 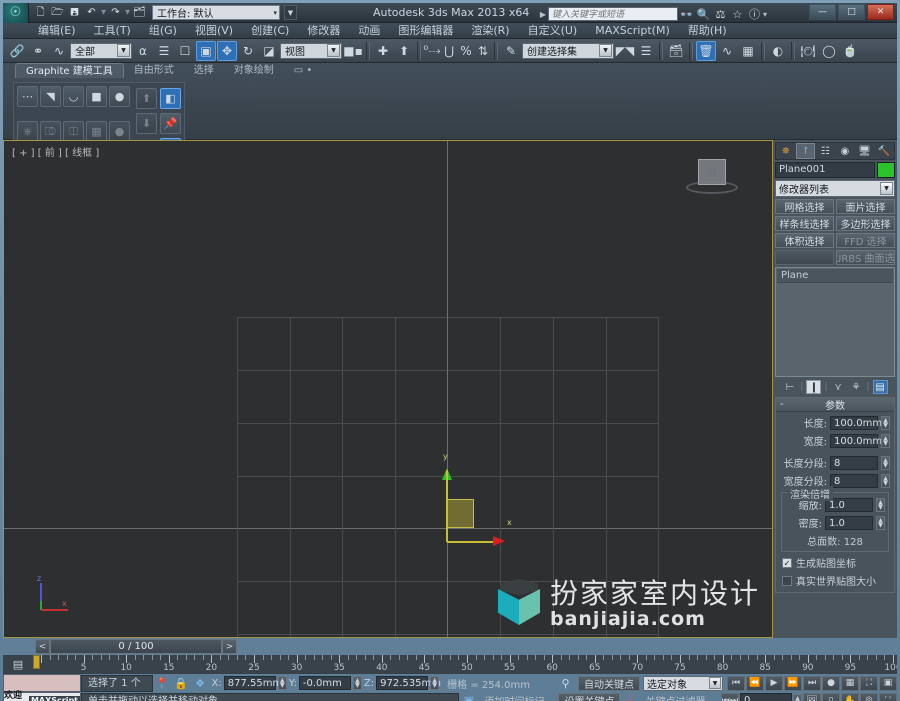 What do you see at coordinates (200, 683) in the screenshot?
I see `absolute-relative-toggle-icon: ❖` at bounding box center [200, 683].